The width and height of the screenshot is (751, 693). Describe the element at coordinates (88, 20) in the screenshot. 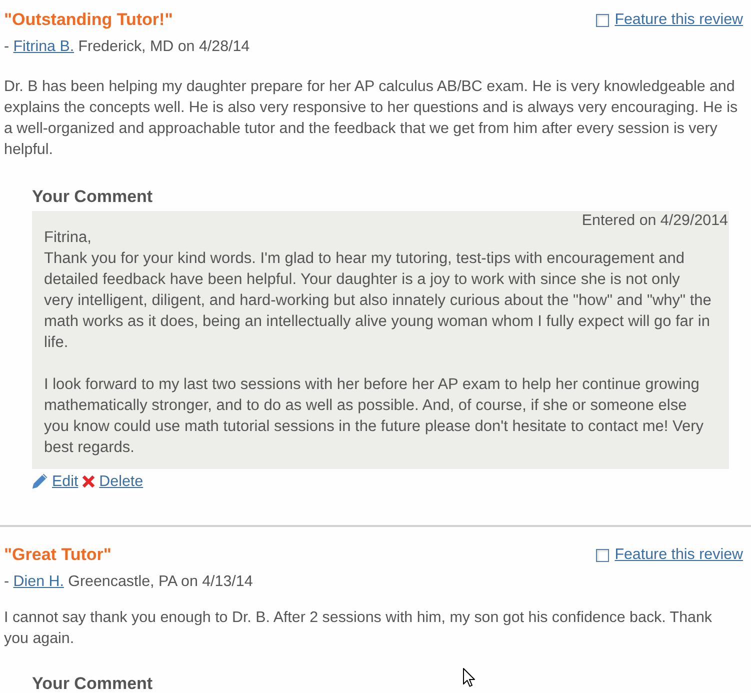

I see `review-title: "Outstanding Tutor!"` at that location.